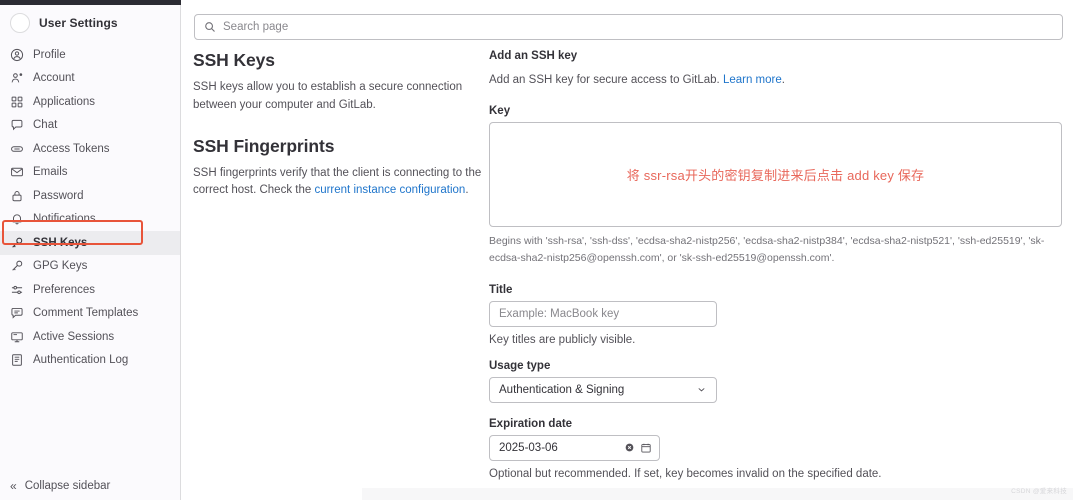 This screenshot has width=1073, height=500. What do you see at coordinates (717, 494) in the screenshot?
I see `page-bottom-strip` at bounding box center [717, 494].